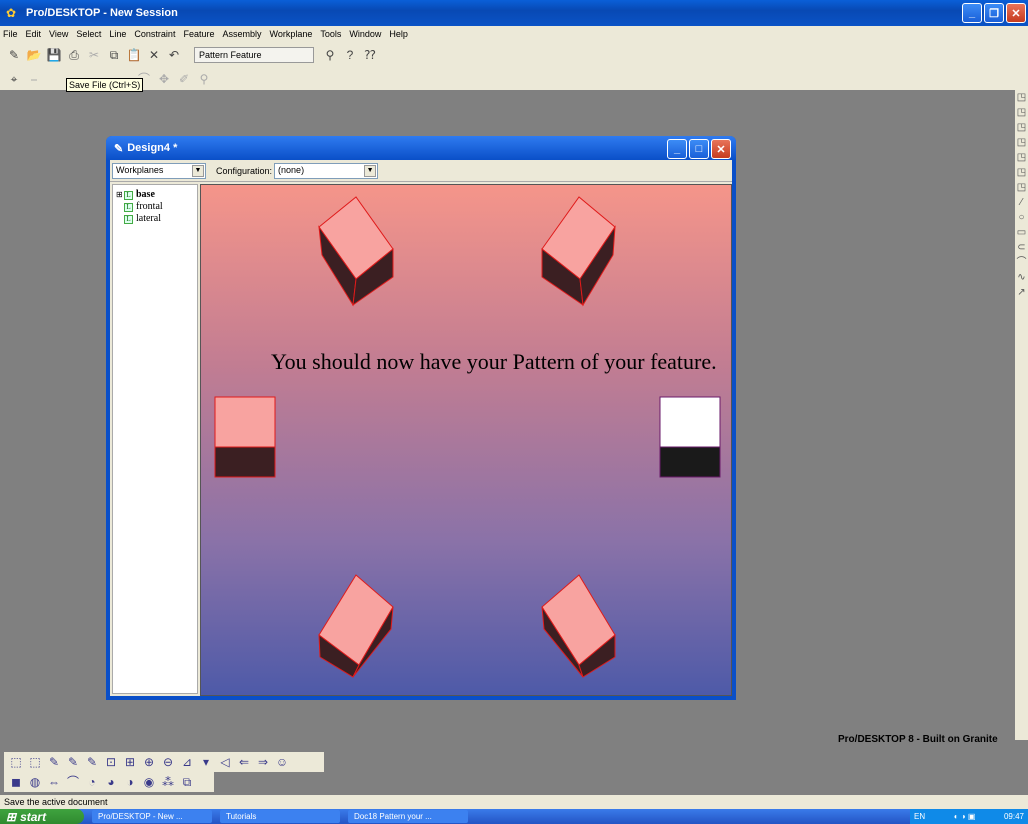 The image size is (1028, 824). I want to click on menu-workplane: Workplane, so click(291, 34).